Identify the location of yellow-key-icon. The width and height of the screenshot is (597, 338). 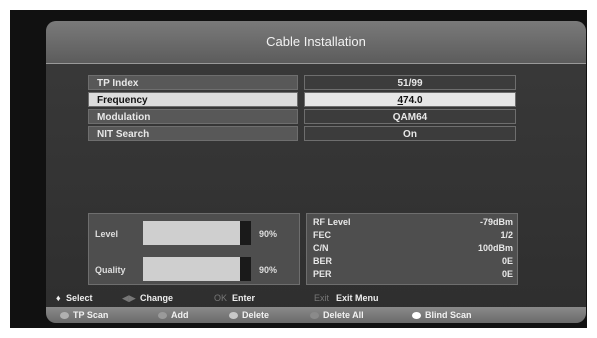
(233, 316).